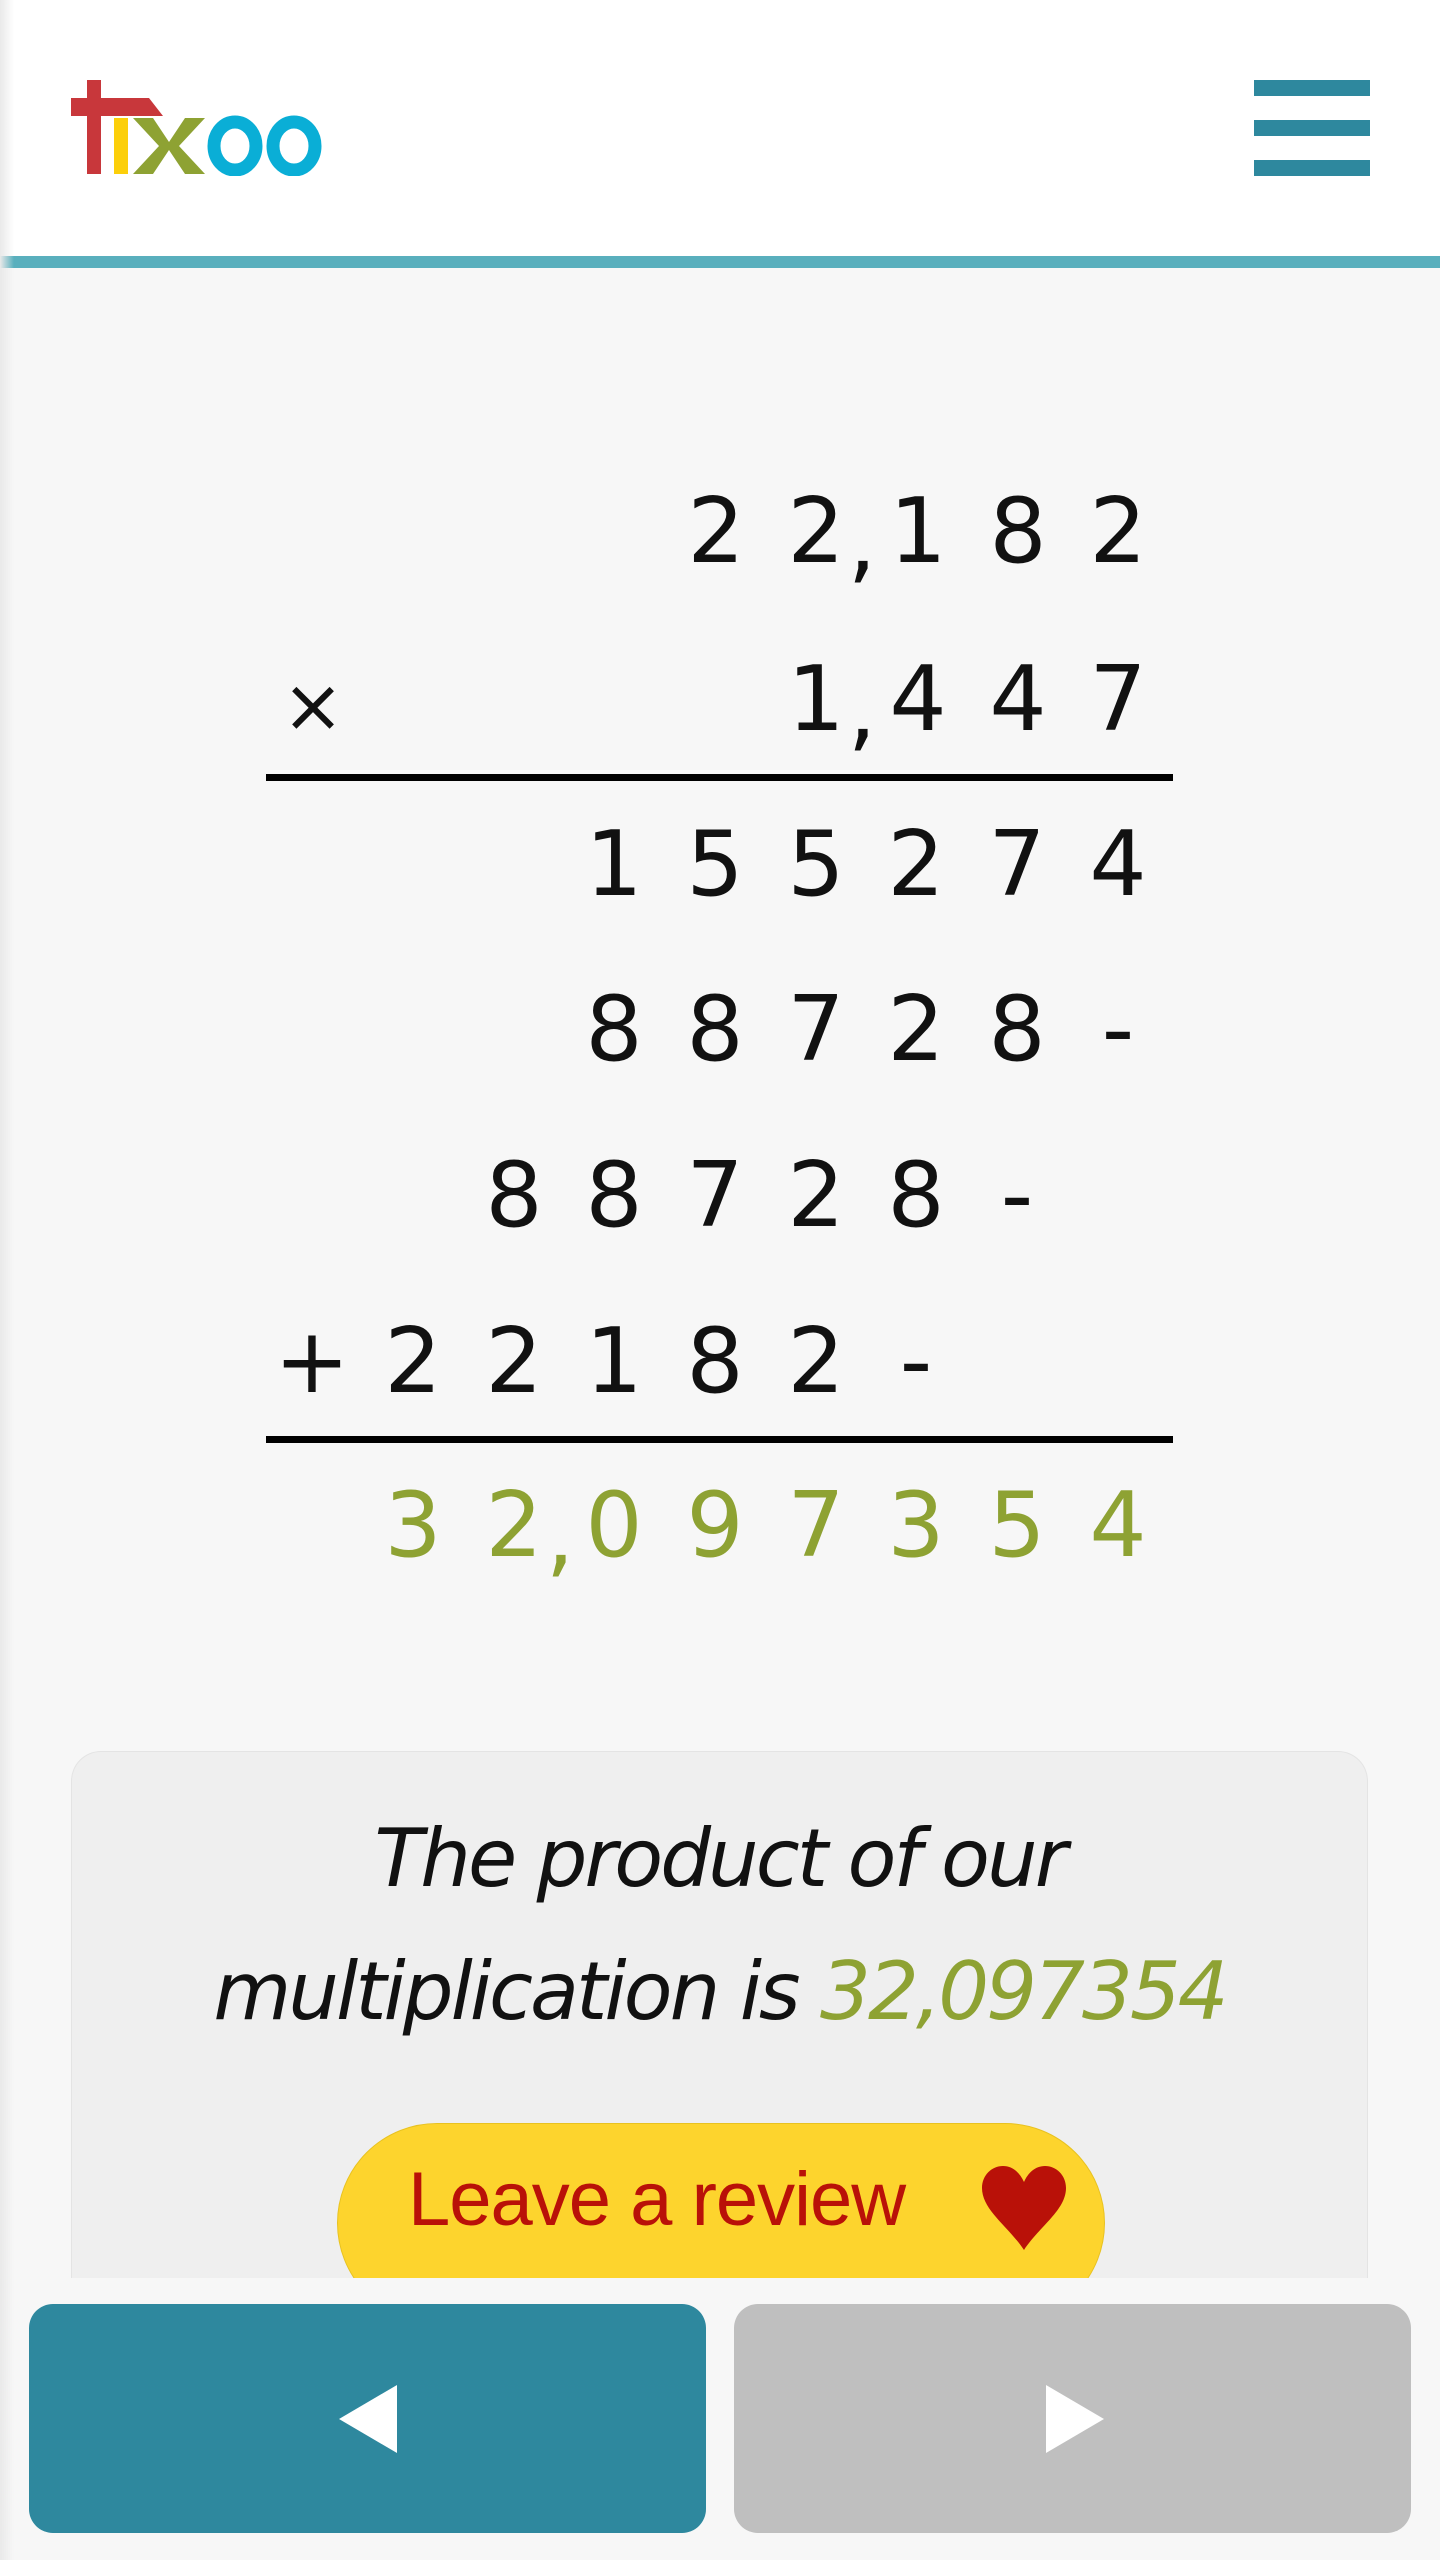  I want to click on triangle-left-icon, so click(368, 2419).